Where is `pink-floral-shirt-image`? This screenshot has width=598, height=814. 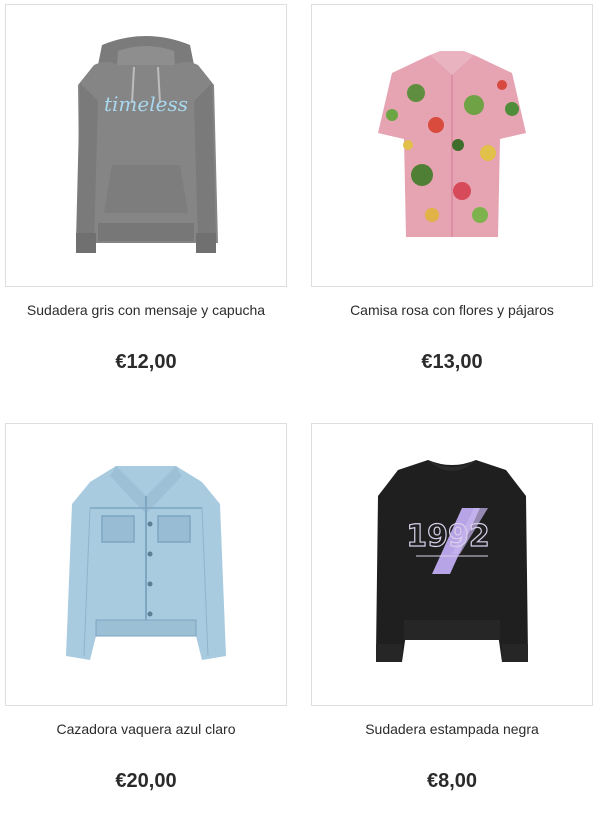 pink-floral-shirt-image is located at coordinates (452, 144).